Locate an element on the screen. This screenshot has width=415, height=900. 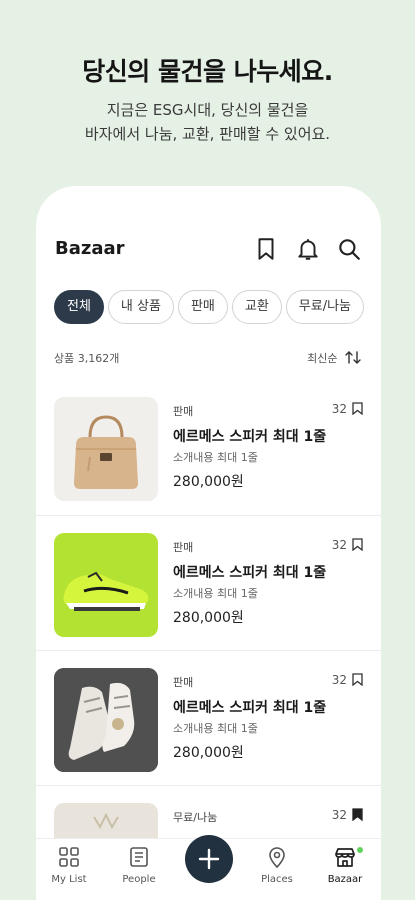
item-count-label: 상품 3,162개 is located at coordinates (87, 358).